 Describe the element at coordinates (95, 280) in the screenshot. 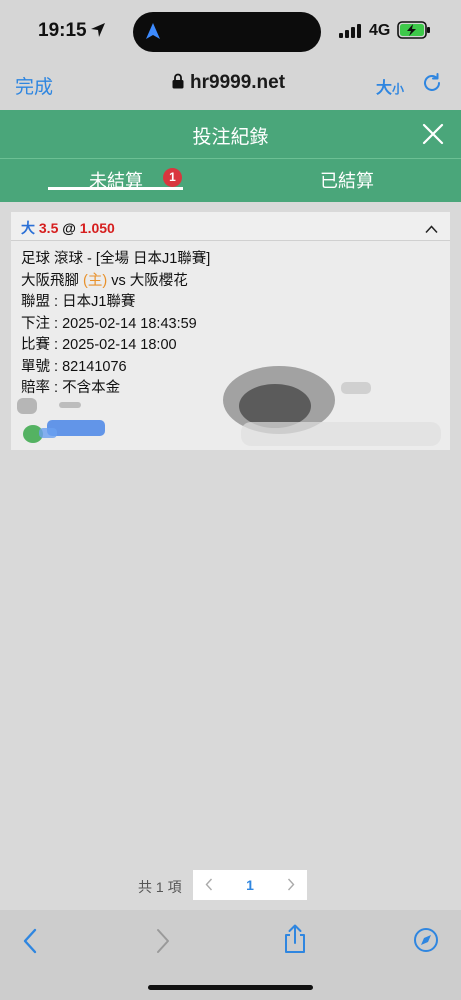

I see `home-tag: (主)` at that location.